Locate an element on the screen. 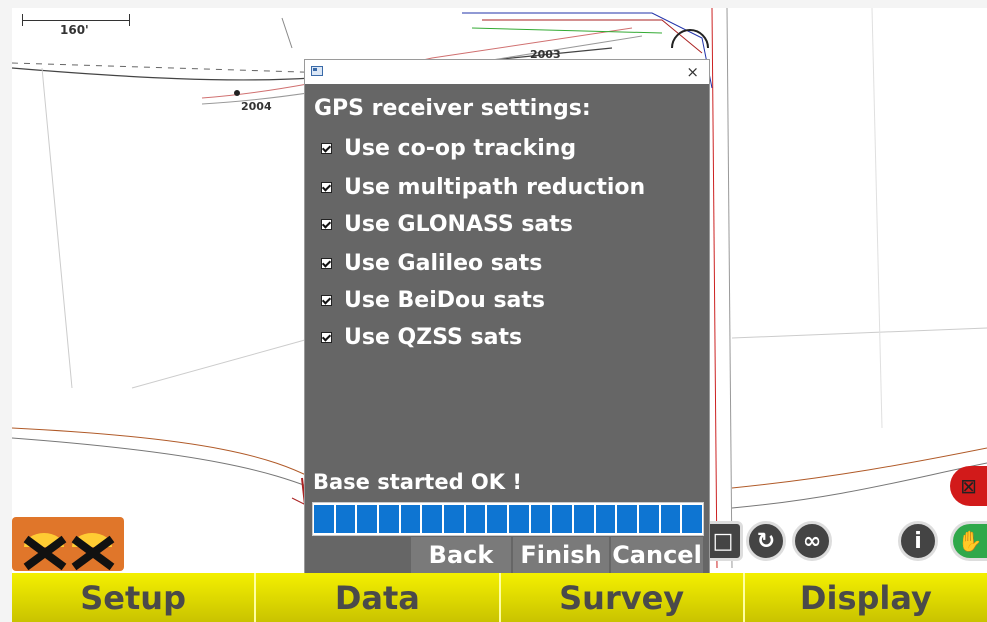  option-label: Use Galileo sats is located at coordinates (443, 263).